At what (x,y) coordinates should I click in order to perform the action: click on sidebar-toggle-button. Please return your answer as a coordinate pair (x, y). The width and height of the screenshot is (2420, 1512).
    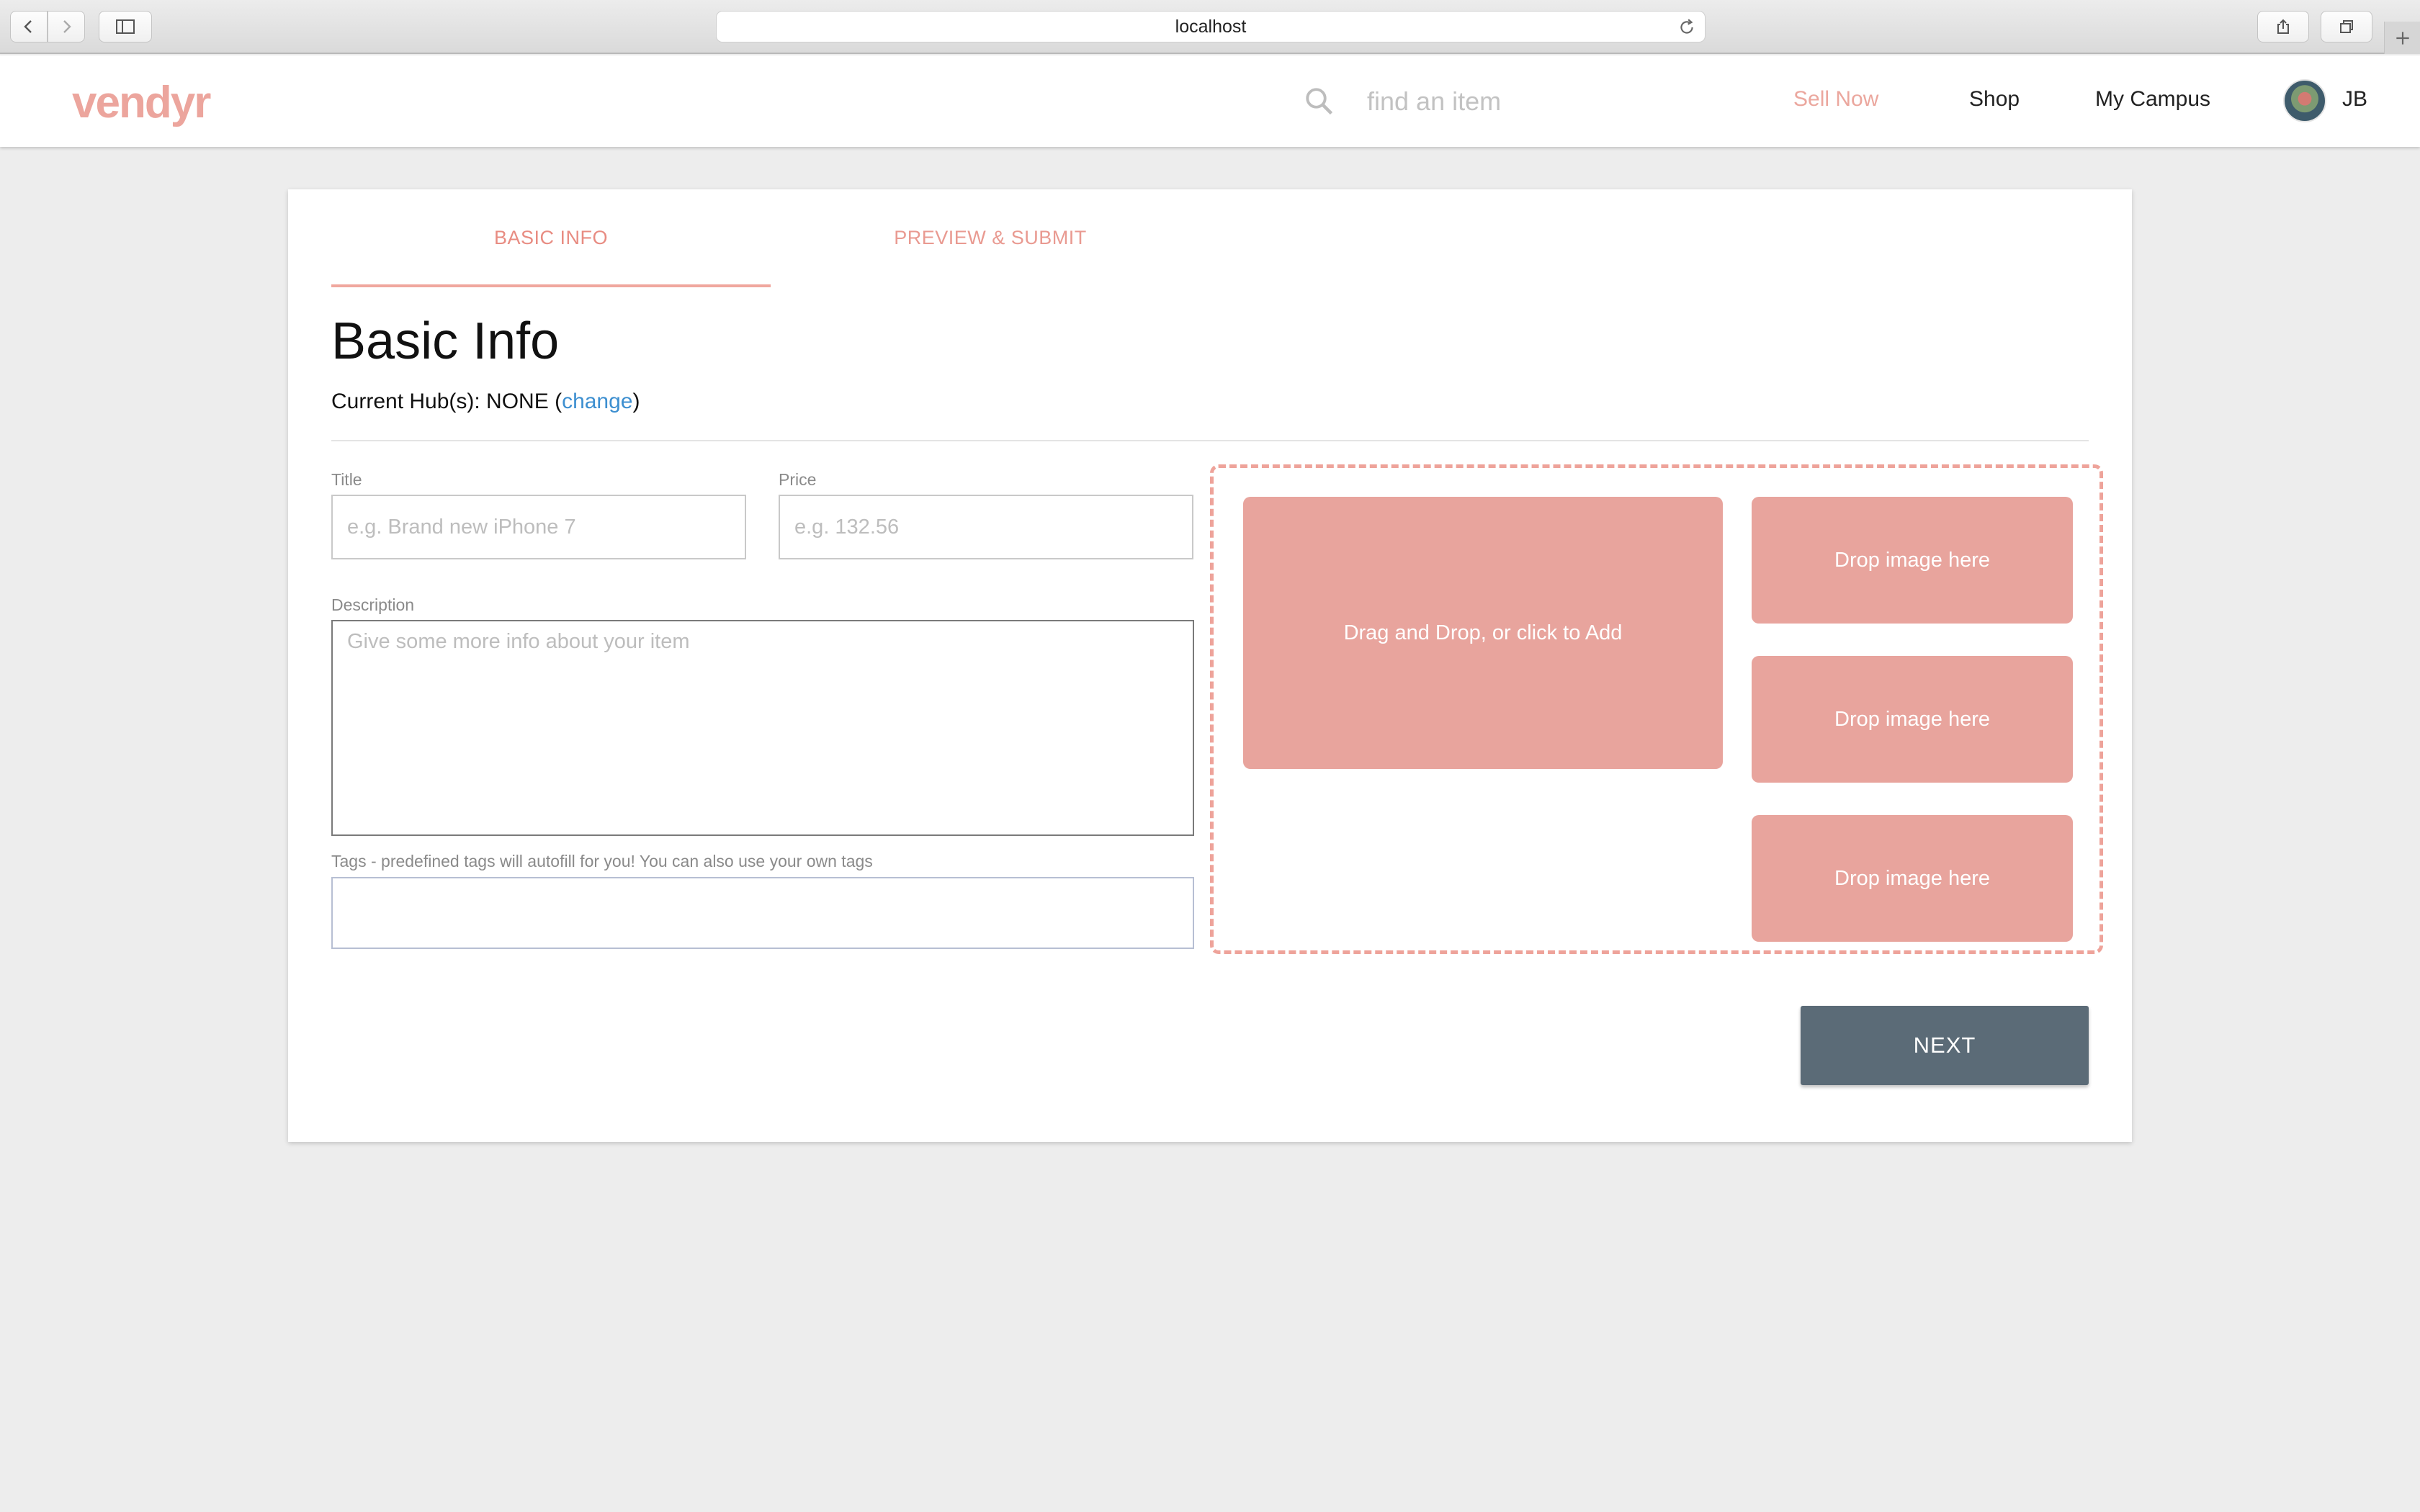
    Looking at the image, I should click on (126, 26).